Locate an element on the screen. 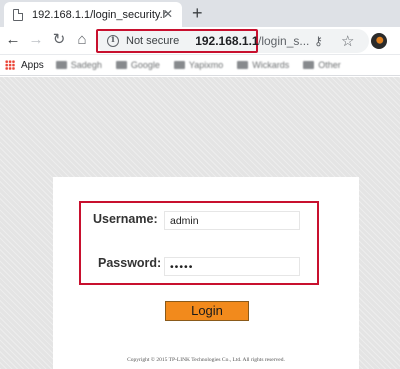 This screenshot has height=369, width=400. bookmark-item: Google is located at coordinates (137, 65).